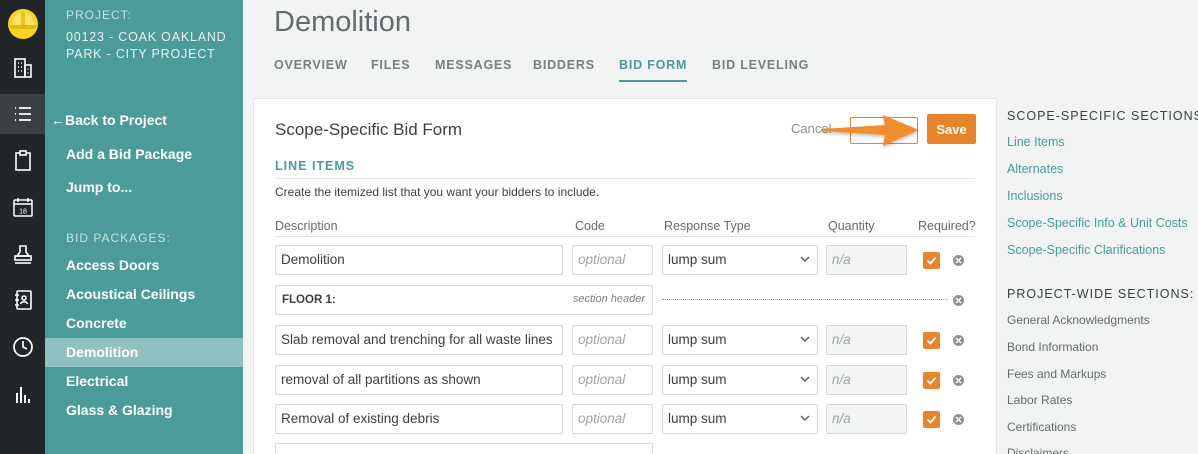  What do you see at coordinates (1041, 427) in the screenshot?
I see `section-item-certifications: Certifications` at bounding box center [1041, 427].